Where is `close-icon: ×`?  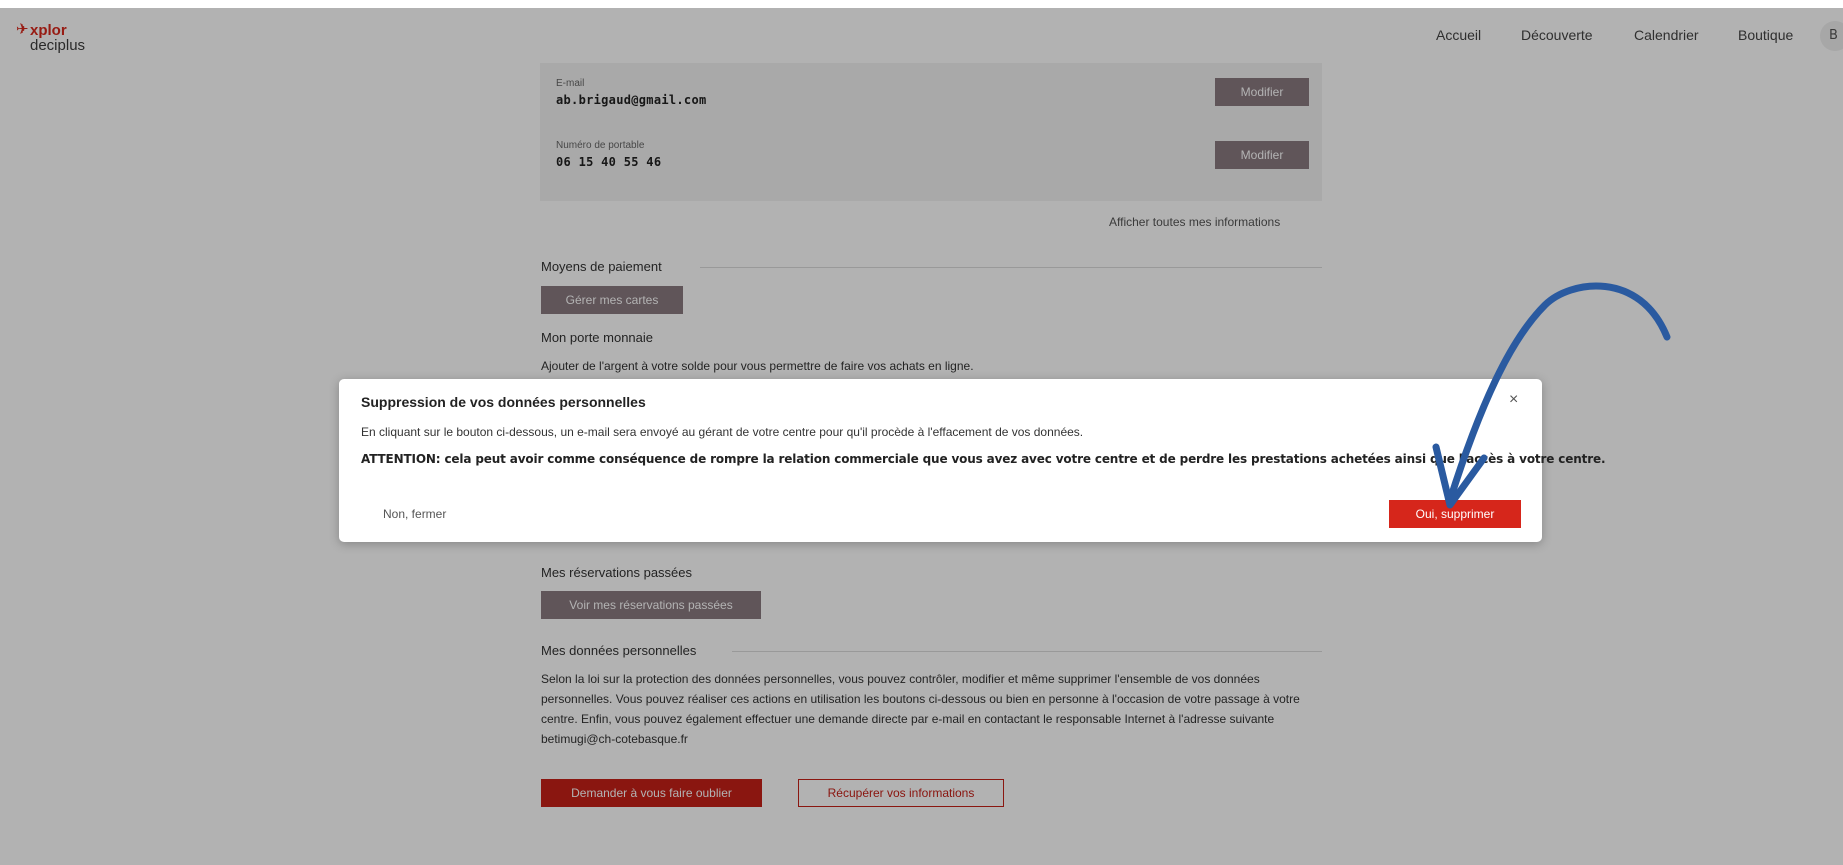 close-icon: × is located at coordinates (1513, 400).